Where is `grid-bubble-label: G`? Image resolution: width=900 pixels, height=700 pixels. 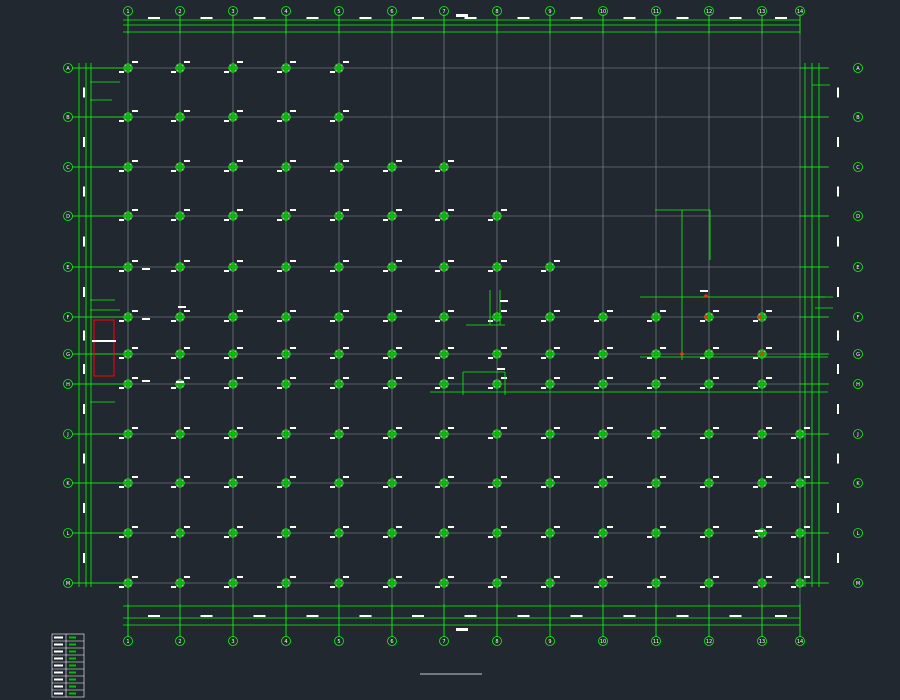 grid-bubble-label: G is located at coordinates (68, 355).